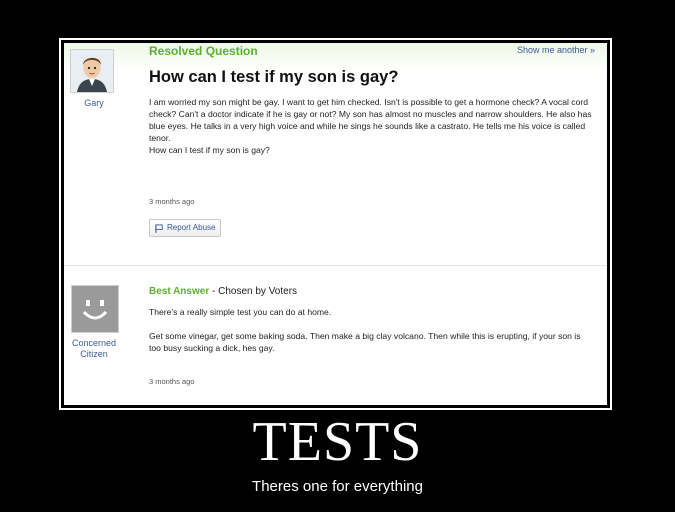 This screenshot has height=512, width=675. Describe the element at coordinates (337, 442) in the screenshot. I see `poster-title: TESTS` at that location.